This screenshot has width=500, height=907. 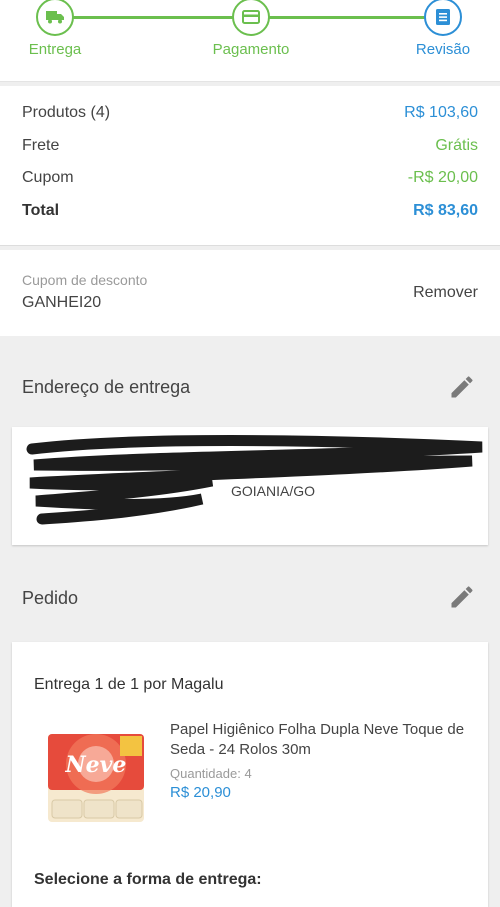 I want to click on address-city: GOIANIA/GO, so click(x=273, y=491).